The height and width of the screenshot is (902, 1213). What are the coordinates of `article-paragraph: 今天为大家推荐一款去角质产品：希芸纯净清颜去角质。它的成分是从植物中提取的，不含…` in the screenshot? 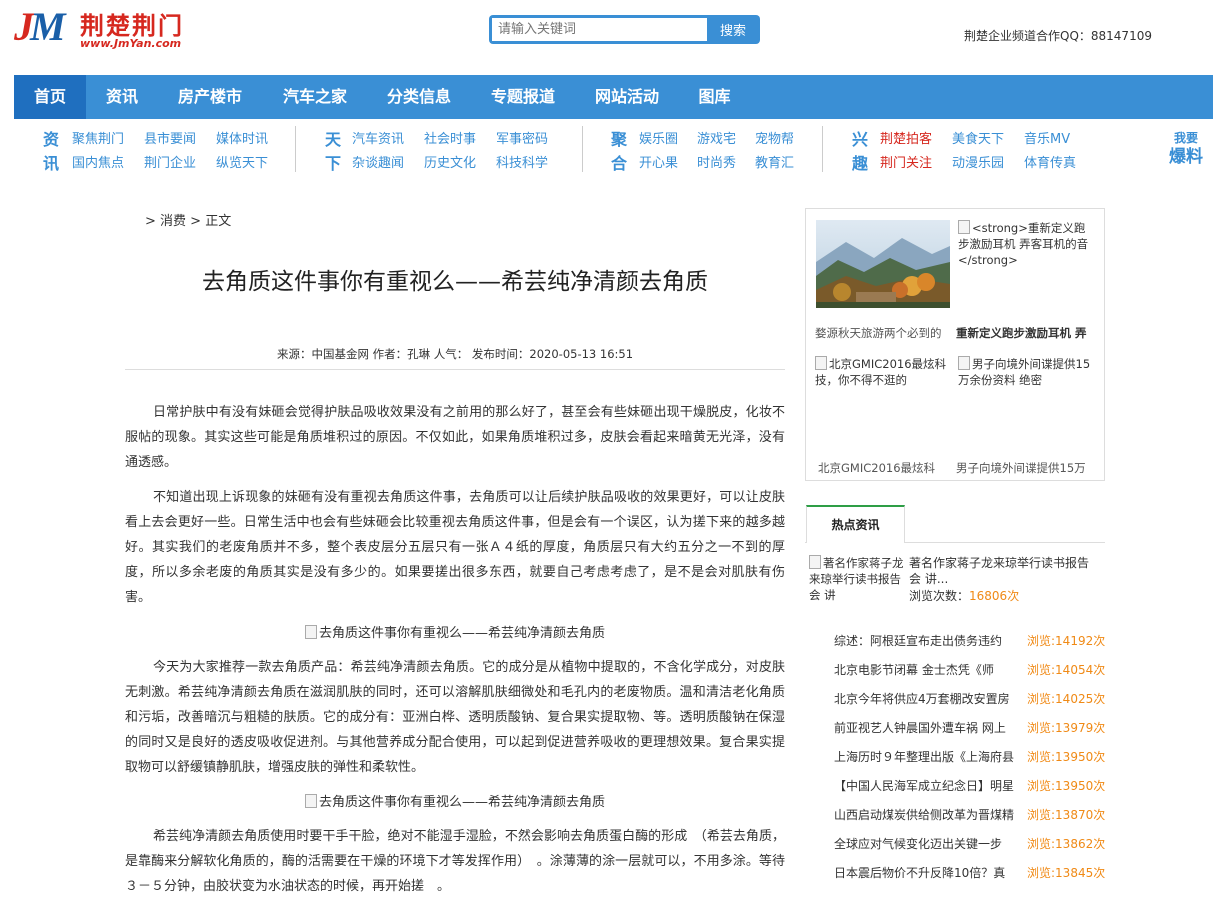 It's located at (455, 717).